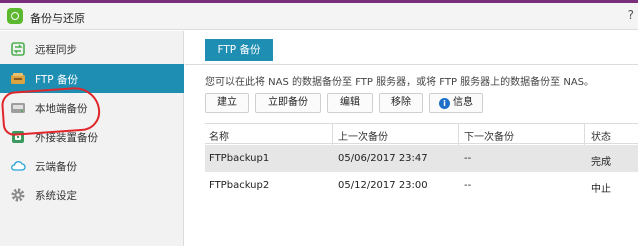  I want to click on sidebar-item-label: 云端备份, so click(56, 167).